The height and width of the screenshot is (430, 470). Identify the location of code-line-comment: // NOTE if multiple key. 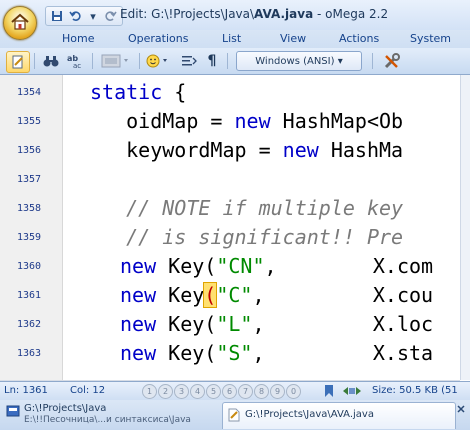
(247, 208).